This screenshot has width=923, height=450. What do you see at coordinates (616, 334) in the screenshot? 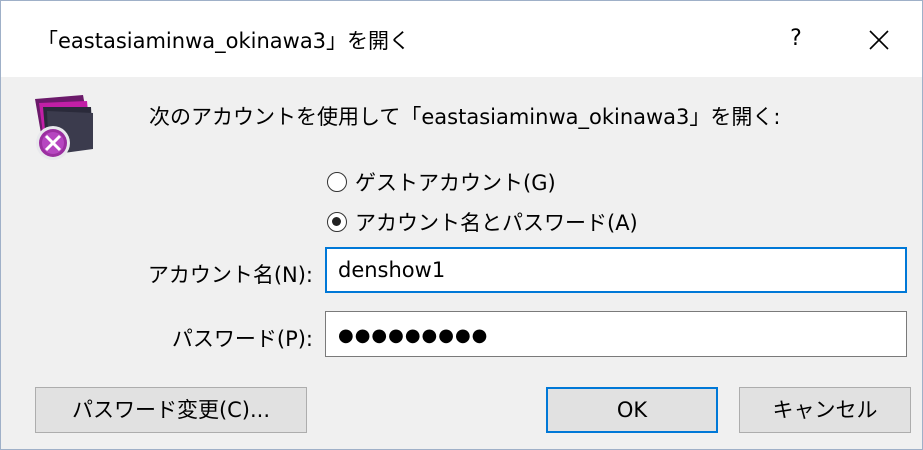
I see `password-input: ●●●●●●●●●` at bounding box center [616, 334].